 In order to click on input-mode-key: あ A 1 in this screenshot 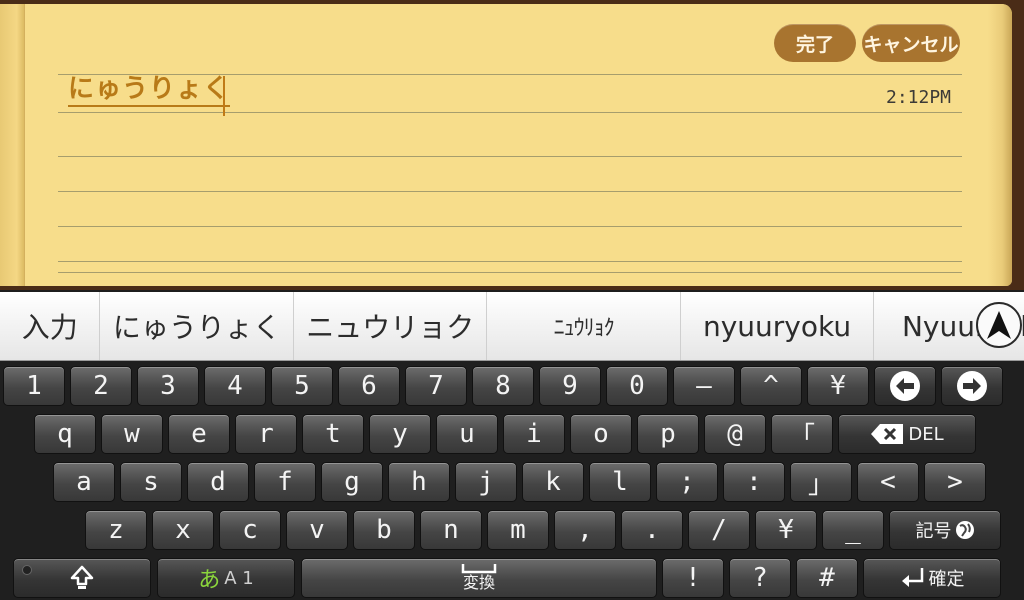, I will do `click(226, 578)`.